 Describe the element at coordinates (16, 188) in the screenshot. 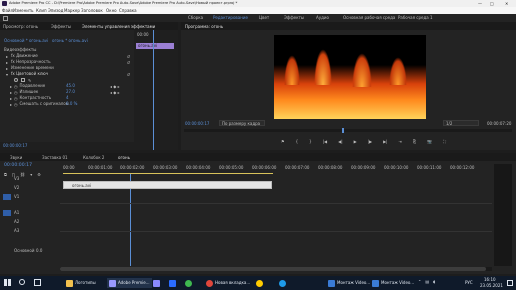

I see `track-v2-label: V2` at that location.